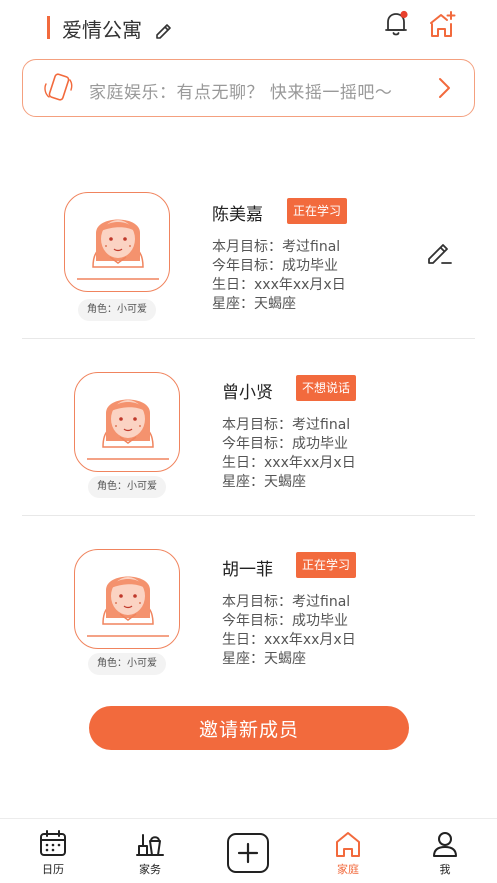 Image resolution: width=497 pixels, height=883 pixels. What do you see at coordinates (248, 28) in the screenshot?
I see `header: 爱情公寓` at bounding box center [248, 28].